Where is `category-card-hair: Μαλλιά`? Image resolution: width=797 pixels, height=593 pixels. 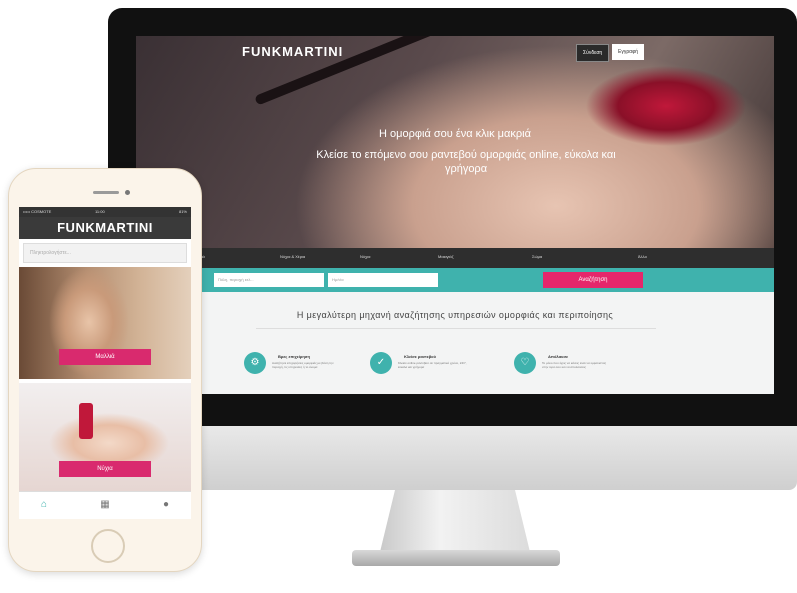
category-card-hair: Μαλλιά is located at coordinates (105, 323).